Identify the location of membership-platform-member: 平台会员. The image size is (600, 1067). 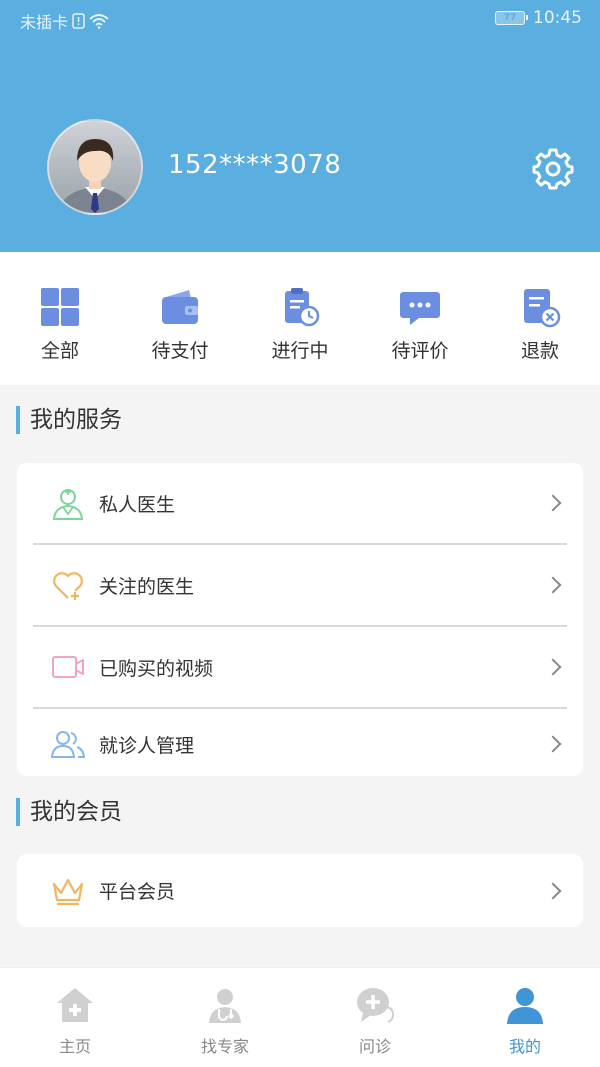
(300, 890).